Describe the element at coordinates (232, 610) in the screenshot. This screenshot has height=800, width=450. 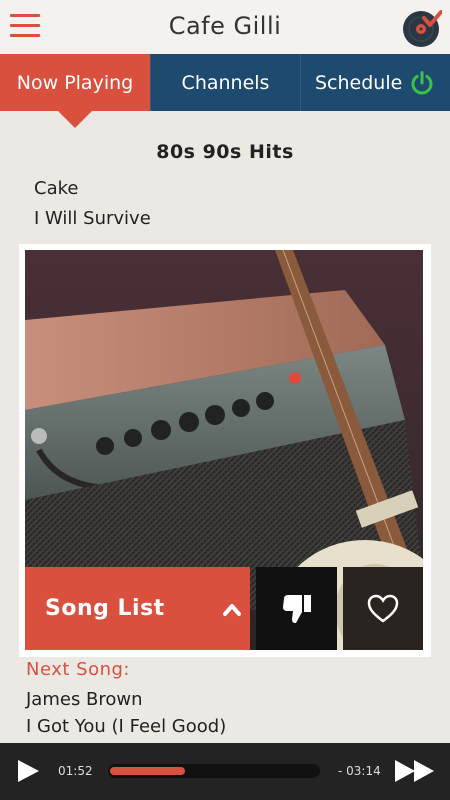
I see `chevron-up-icon` at that location.